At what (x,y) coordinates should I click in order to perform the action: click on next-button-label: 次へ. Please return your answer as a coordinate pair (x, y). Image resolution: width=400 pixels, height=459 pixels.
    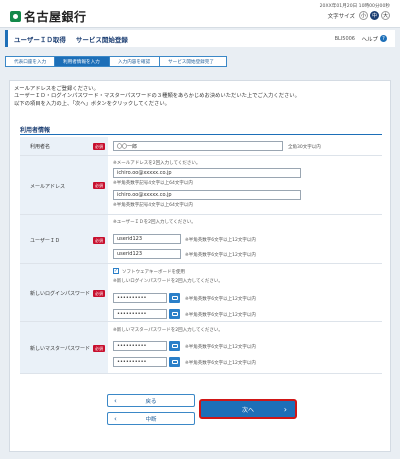
    Looking at the image, I should click on (247, 410).